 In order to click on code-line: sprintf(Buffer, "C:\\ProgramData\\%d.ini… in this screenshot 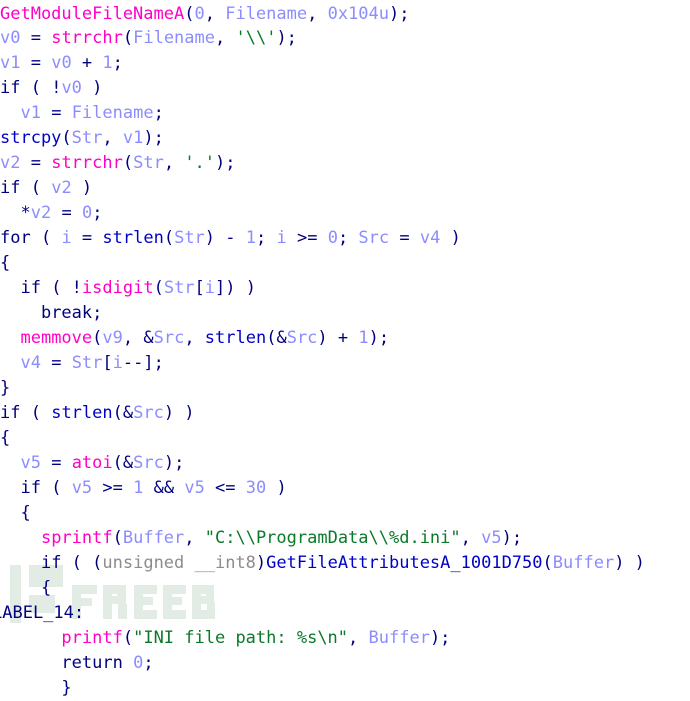, I will do `click(345, 538)`.